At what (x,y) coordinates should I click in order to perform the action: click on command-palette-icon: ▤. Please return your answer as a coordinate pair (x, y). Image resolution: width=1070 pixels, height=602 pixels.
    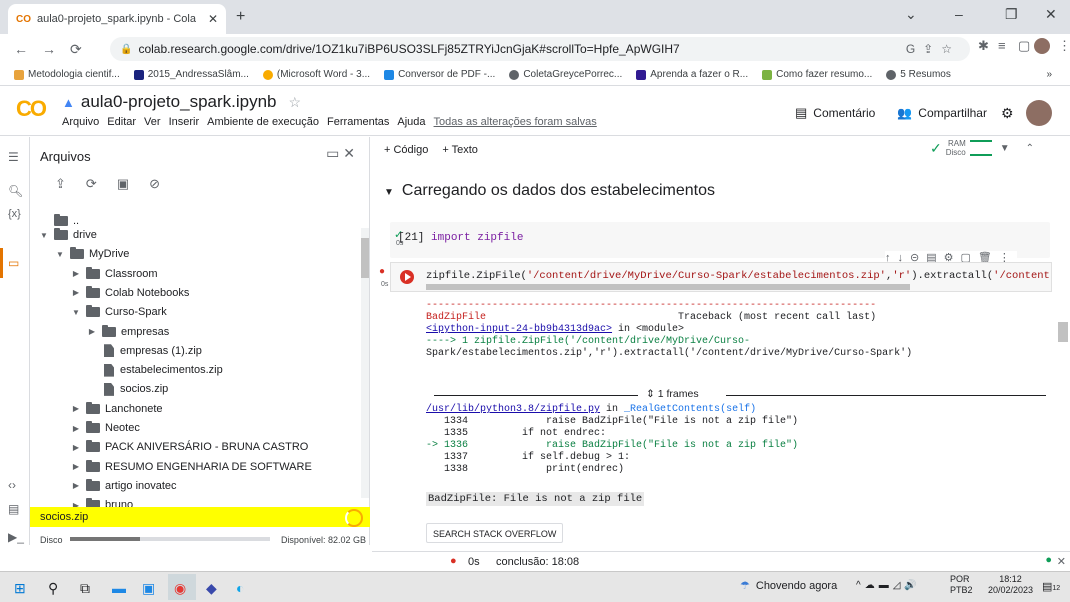
    Looking at the image, I should click on (13, 509).